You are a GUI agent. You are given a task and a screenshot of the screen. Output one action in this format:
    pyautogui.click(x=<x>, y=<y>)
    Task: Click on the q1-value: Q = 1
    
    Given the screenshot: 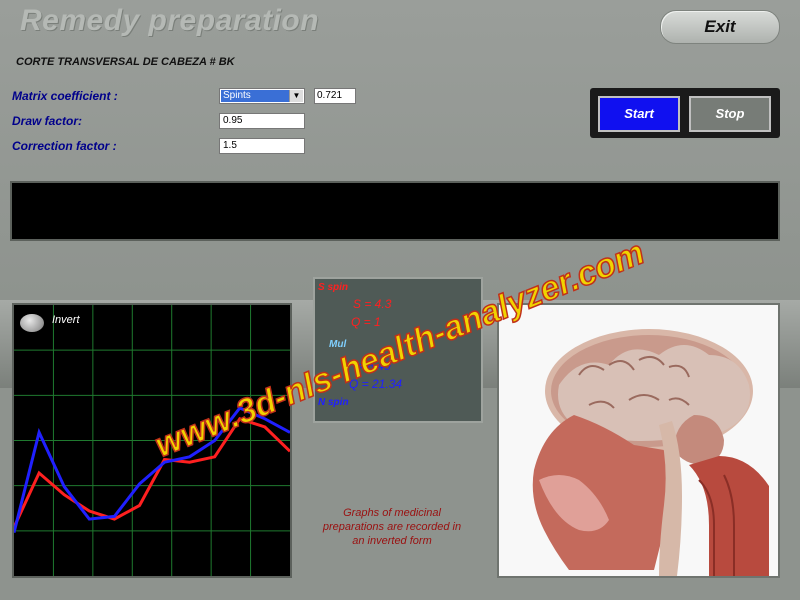 What is the action you would take?
    pyautogui.click(x=366, y=322)
    